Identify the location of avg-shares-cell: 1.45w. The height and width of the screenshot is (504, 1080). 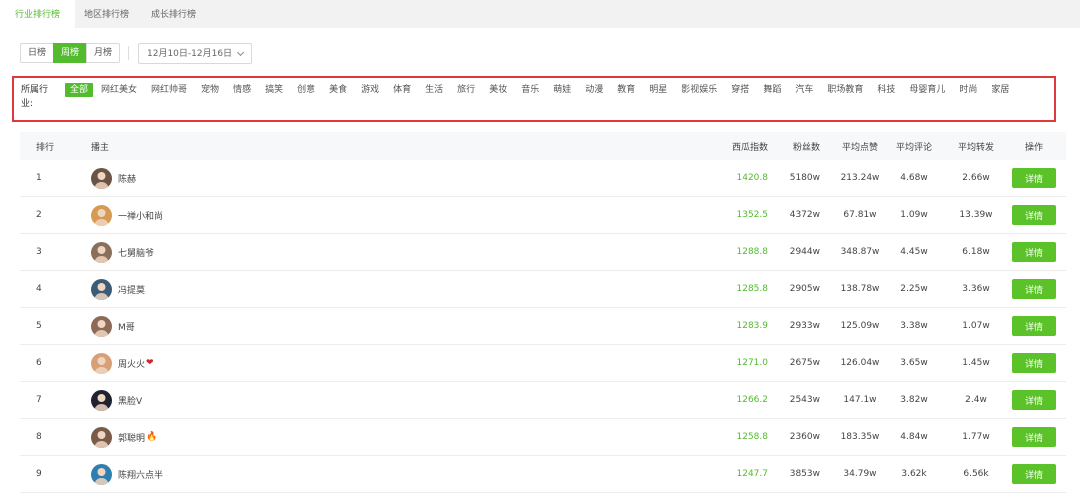
(976, 363).